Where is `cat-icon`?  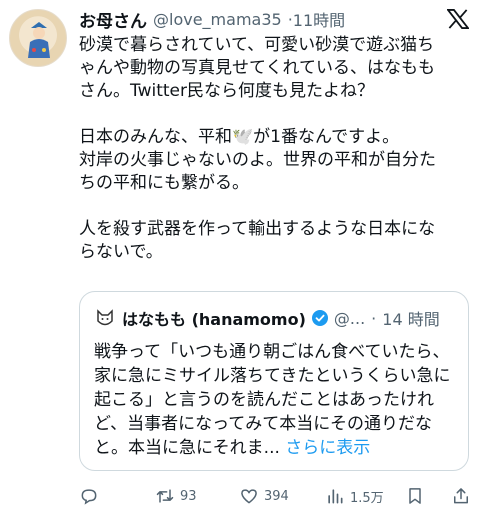
cat-icon is located at coordinates (105, 317).